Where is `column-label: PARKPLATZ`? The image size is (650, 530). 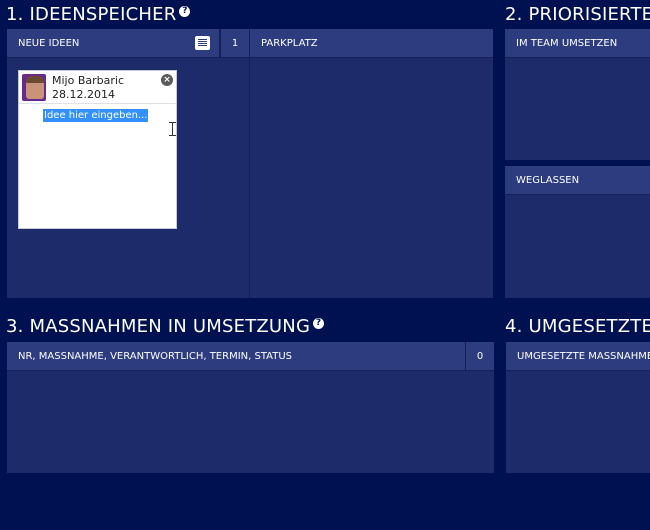 column-label: PARKPLATZ is located at coordinates (289, 43).